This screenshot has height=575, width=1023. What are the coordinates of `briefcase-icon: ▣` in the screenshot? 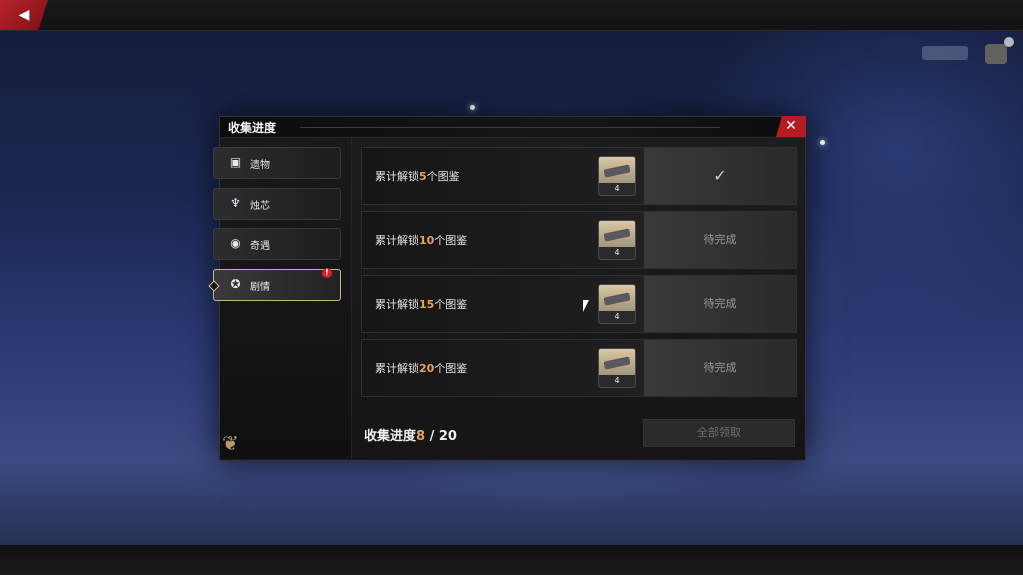 It's located at (235, 162).